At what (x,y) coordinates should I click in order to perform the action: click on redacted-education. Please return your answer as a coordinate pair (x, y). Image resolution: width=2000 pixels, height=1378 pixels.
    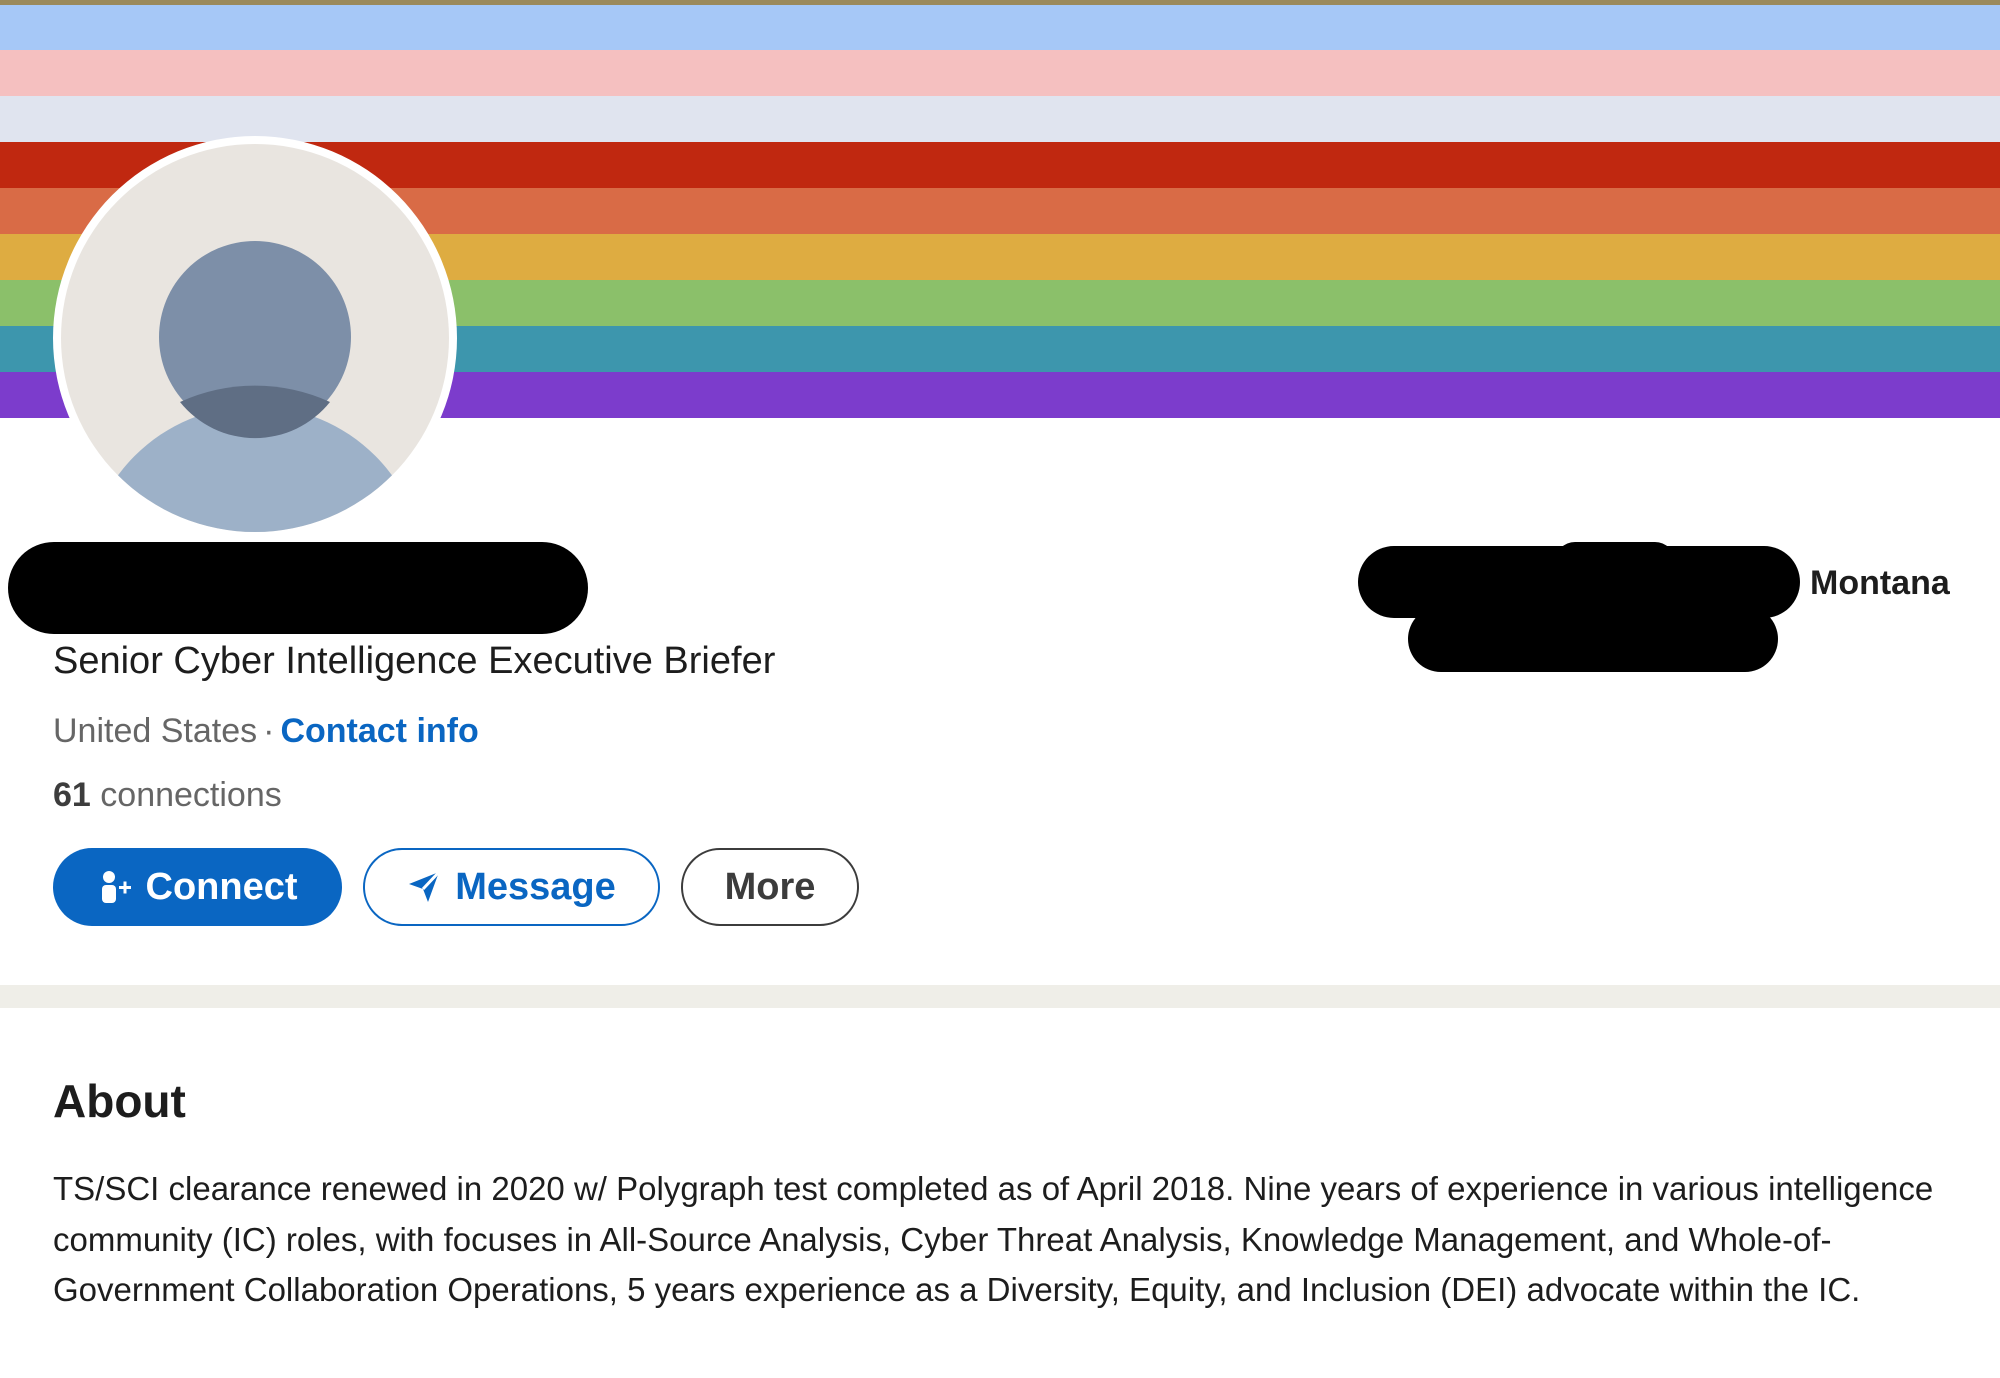
    Looking at the image, I should click on (1593, 639).